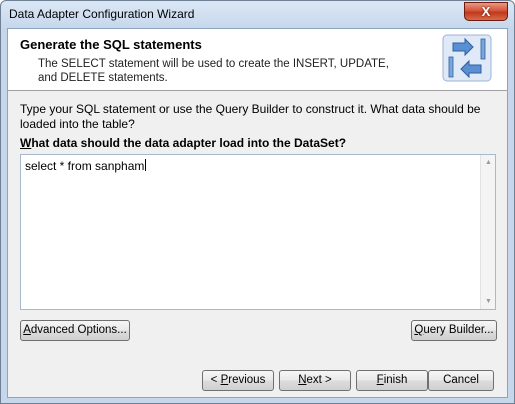 The height and width of the screenshot is (404, 515). I want to click on title-bar: Data Adapter Configuration Wizard X, so click(257, 14).